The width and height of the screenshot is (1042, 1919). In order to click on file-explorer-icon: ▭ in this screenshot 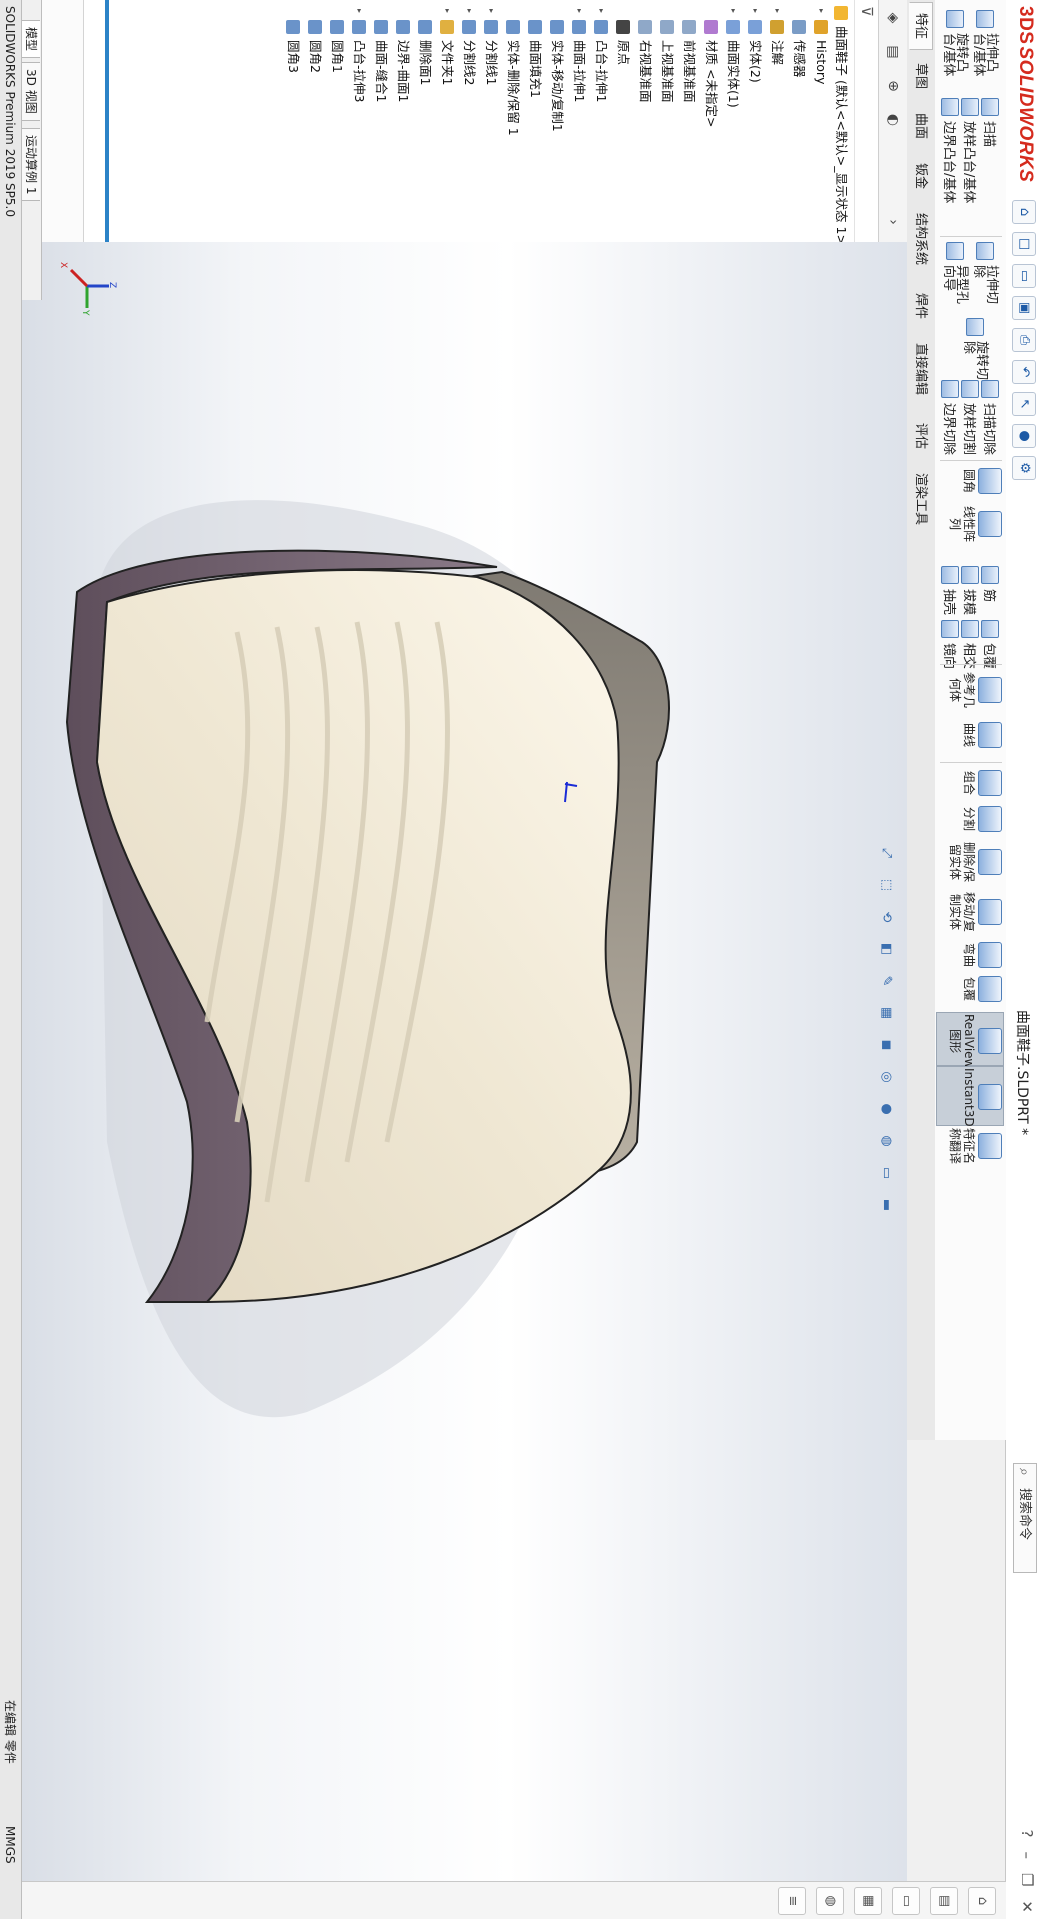, I will do `click(906, 1901)`.